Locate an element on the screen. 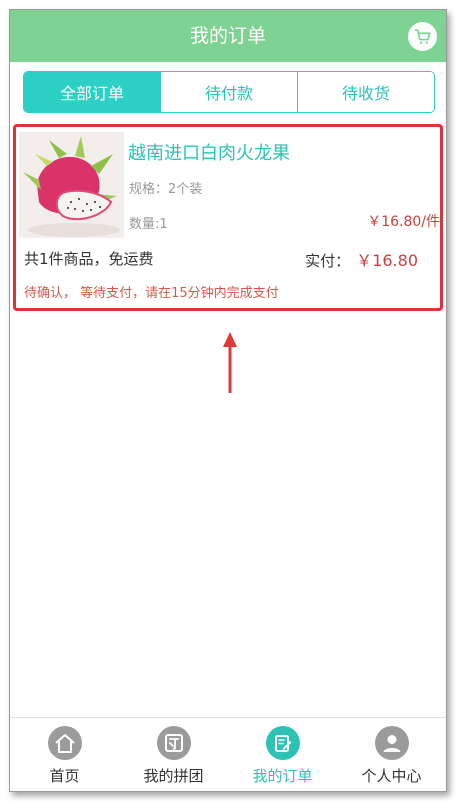  app-header: 我的订单 is located at coordinates (228, 36).